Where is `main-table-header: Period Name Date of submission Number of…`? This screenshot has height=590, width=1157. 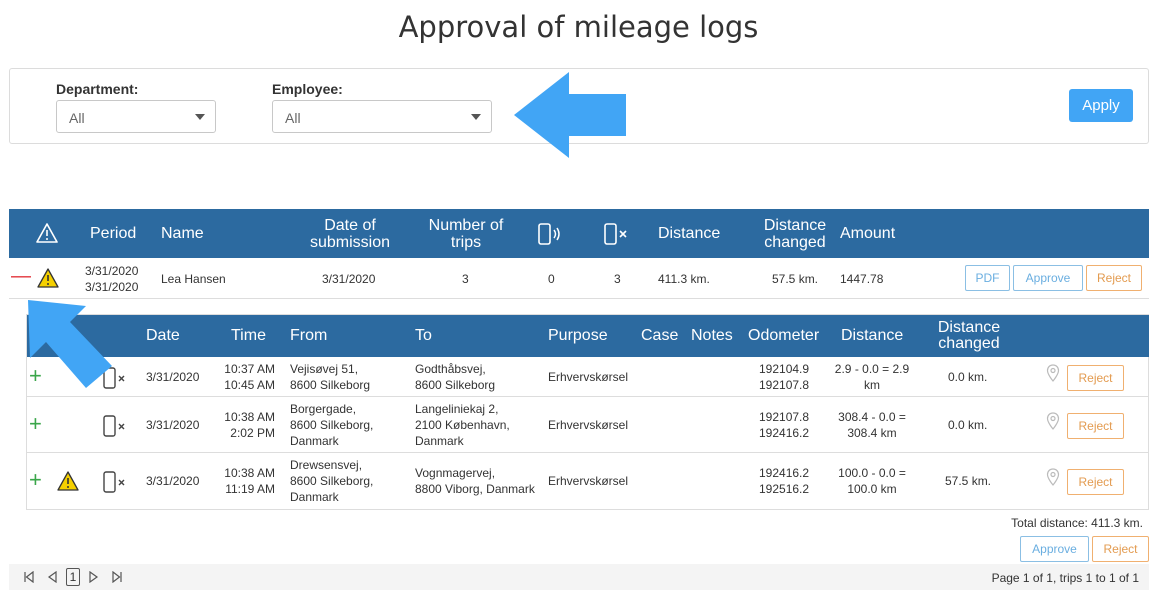 main-table-header: Period Name Date of submission Number of… is located at coordinates (579, 233).